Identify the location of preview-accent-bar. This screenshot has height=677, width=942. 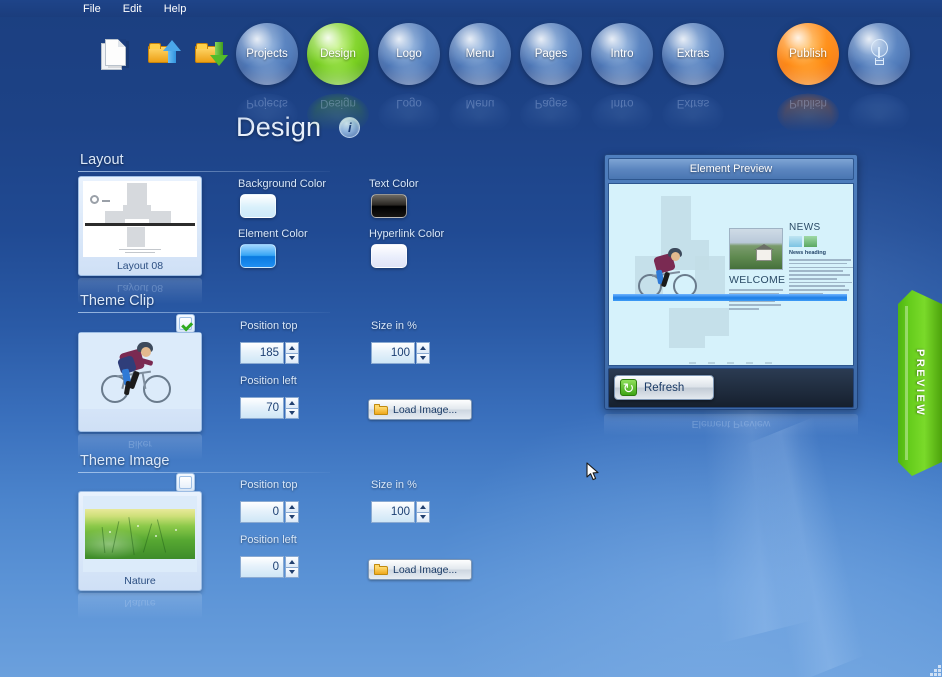
(730, 297).